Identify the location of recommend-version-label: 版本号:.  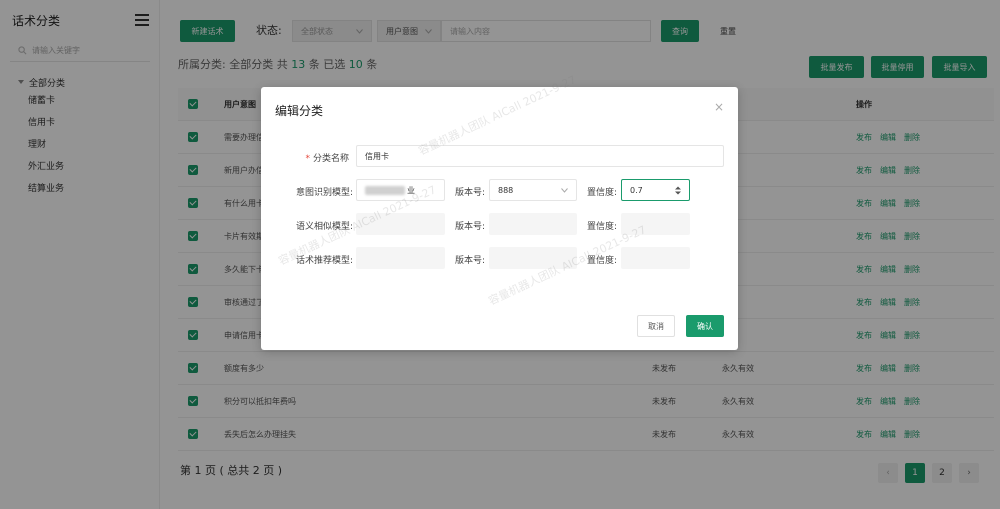
(469, 261).